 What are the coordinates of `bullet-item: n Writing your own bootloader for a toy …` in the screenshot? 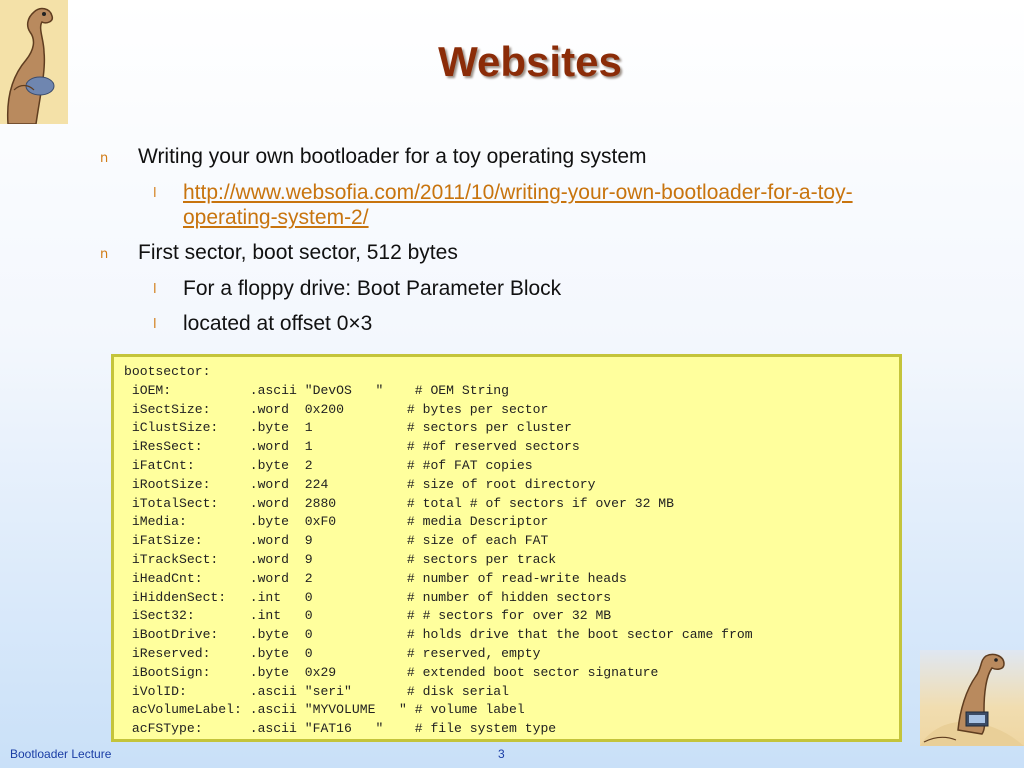 It's located at (505, 157).